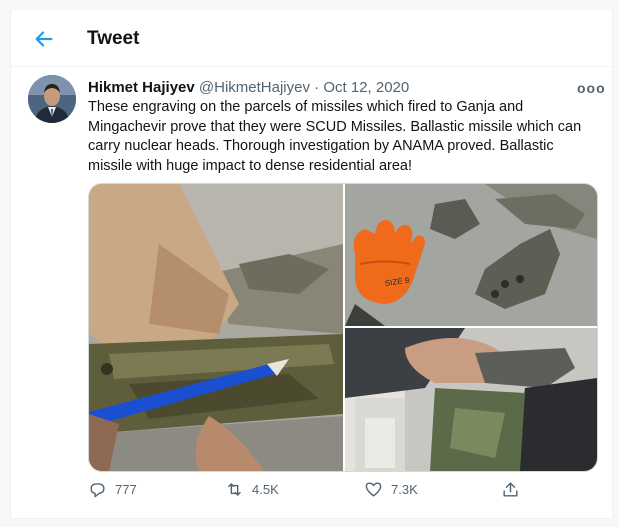  Describe the element at coordinates (126, 489) in the screenshot. I see `reply-count: 777` at that location.